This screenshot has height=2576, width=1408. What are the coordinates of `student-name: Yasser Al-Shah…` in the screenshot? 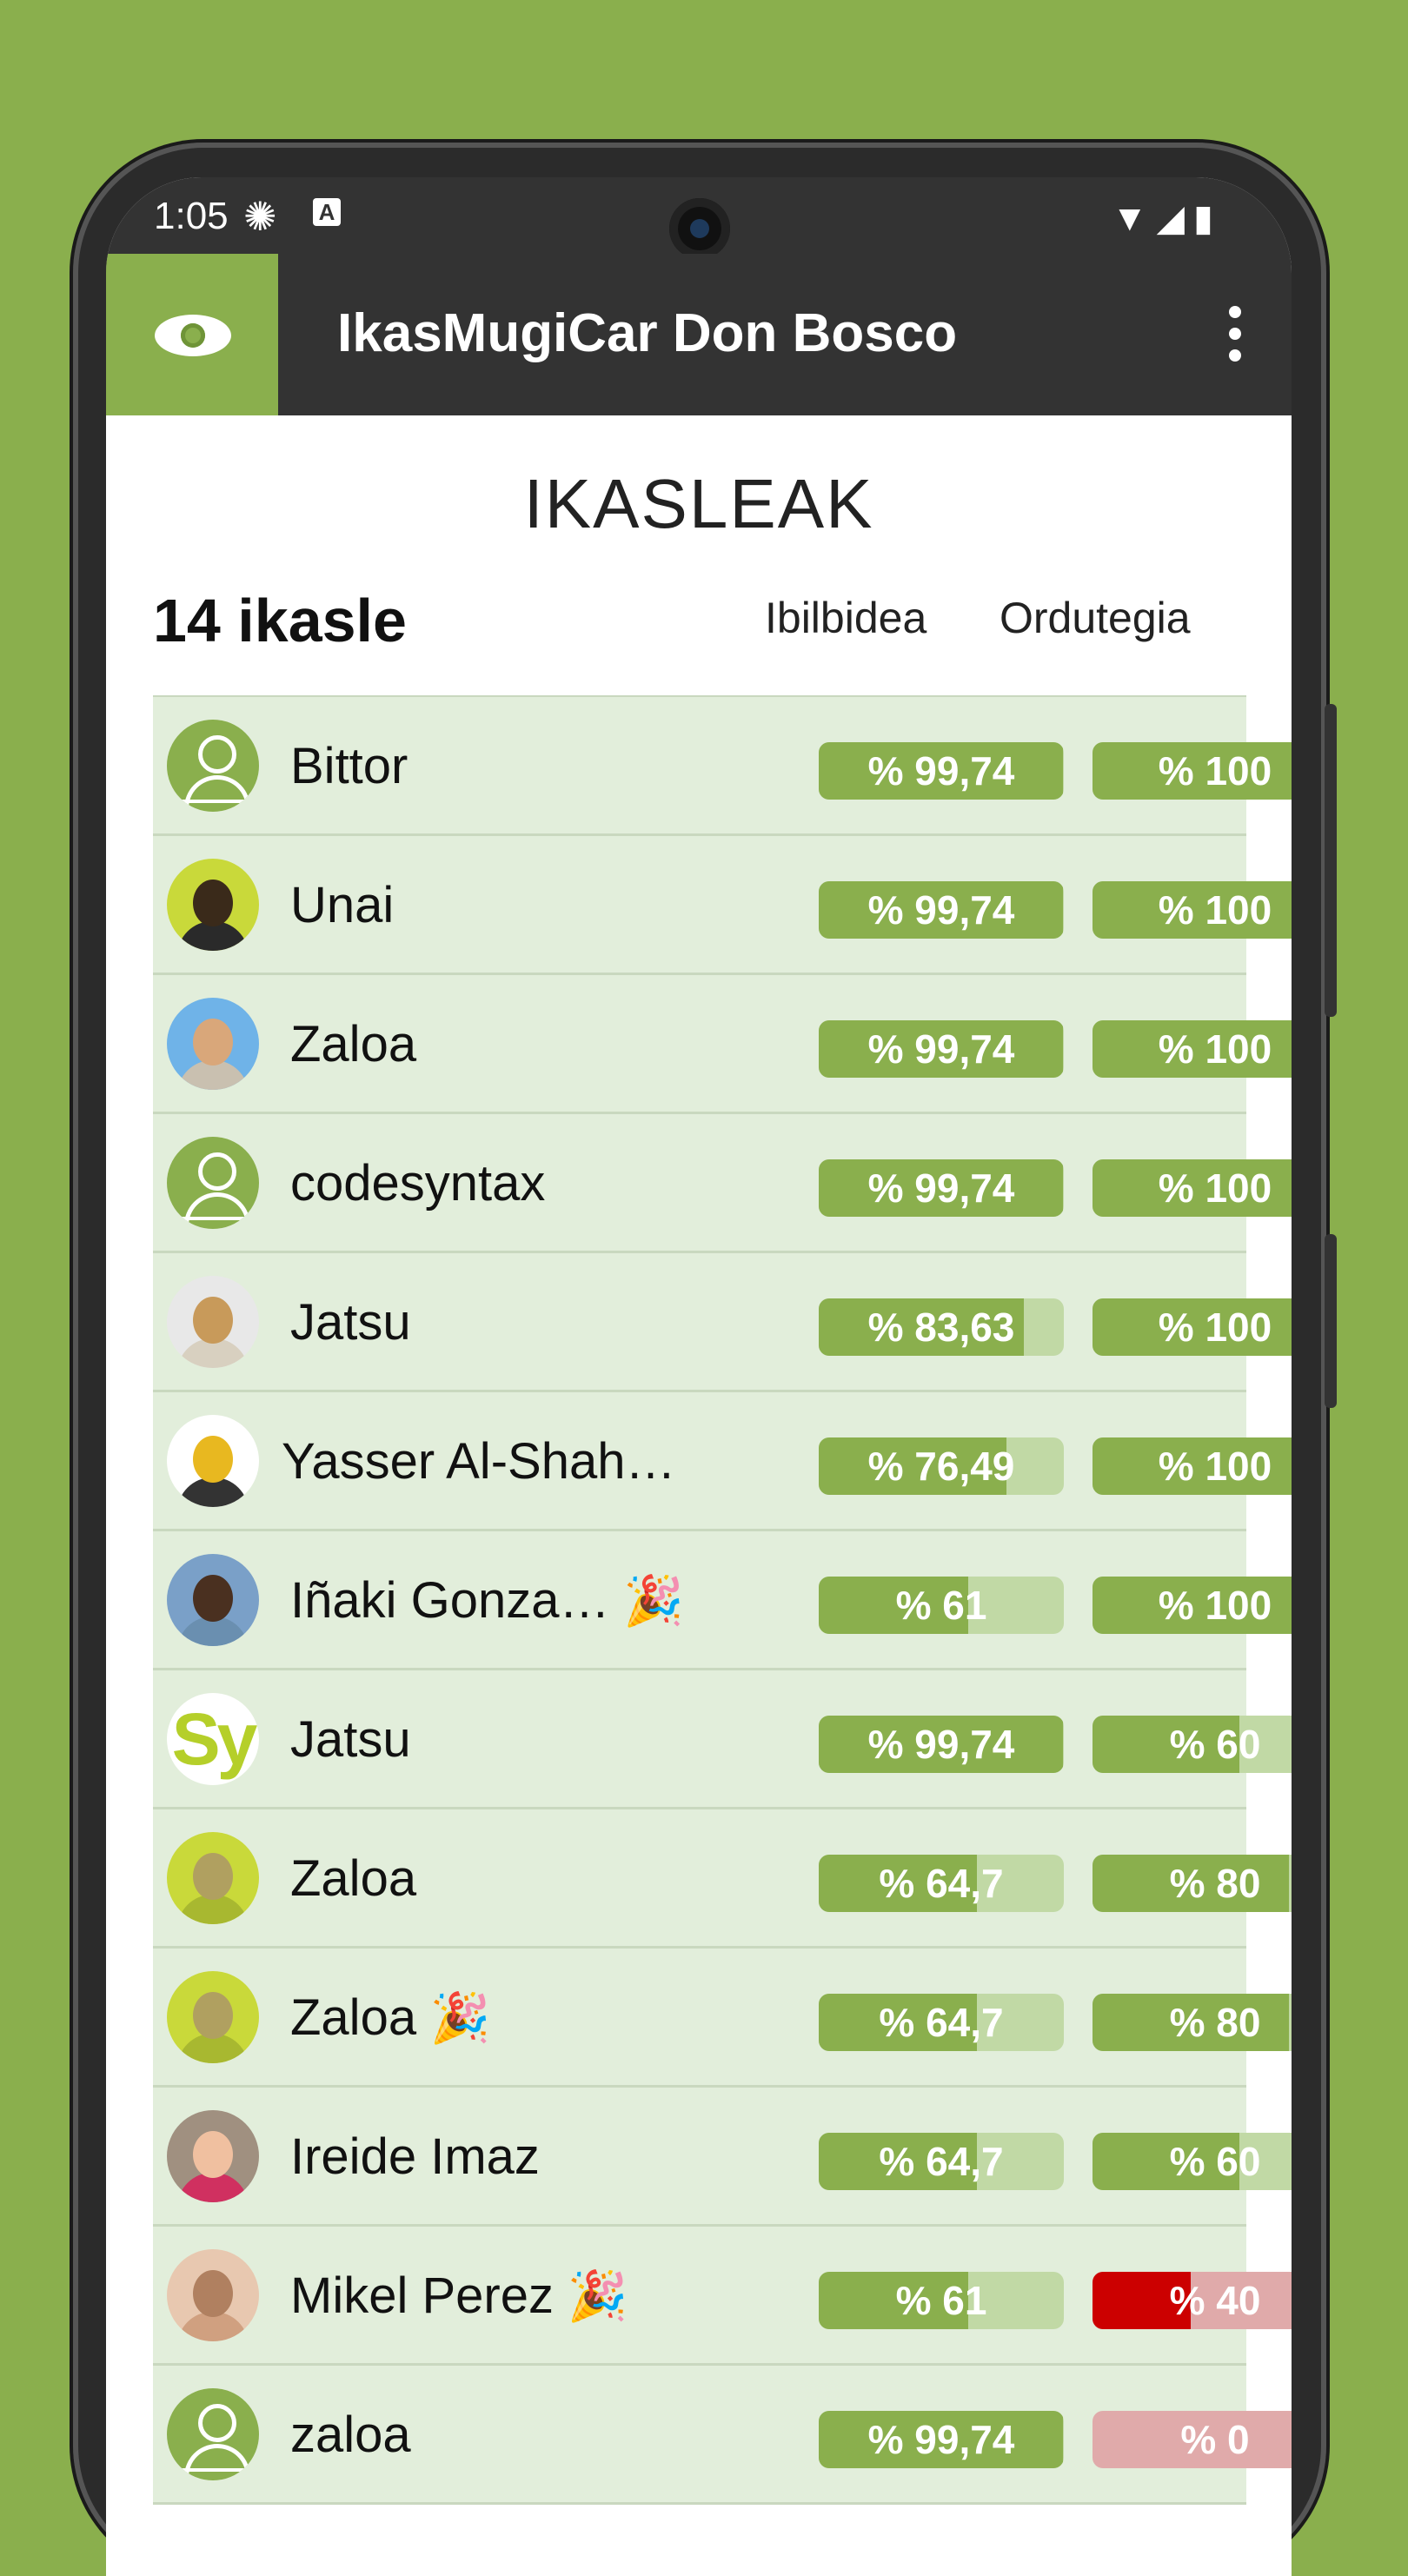 It's located at (479, 1461).